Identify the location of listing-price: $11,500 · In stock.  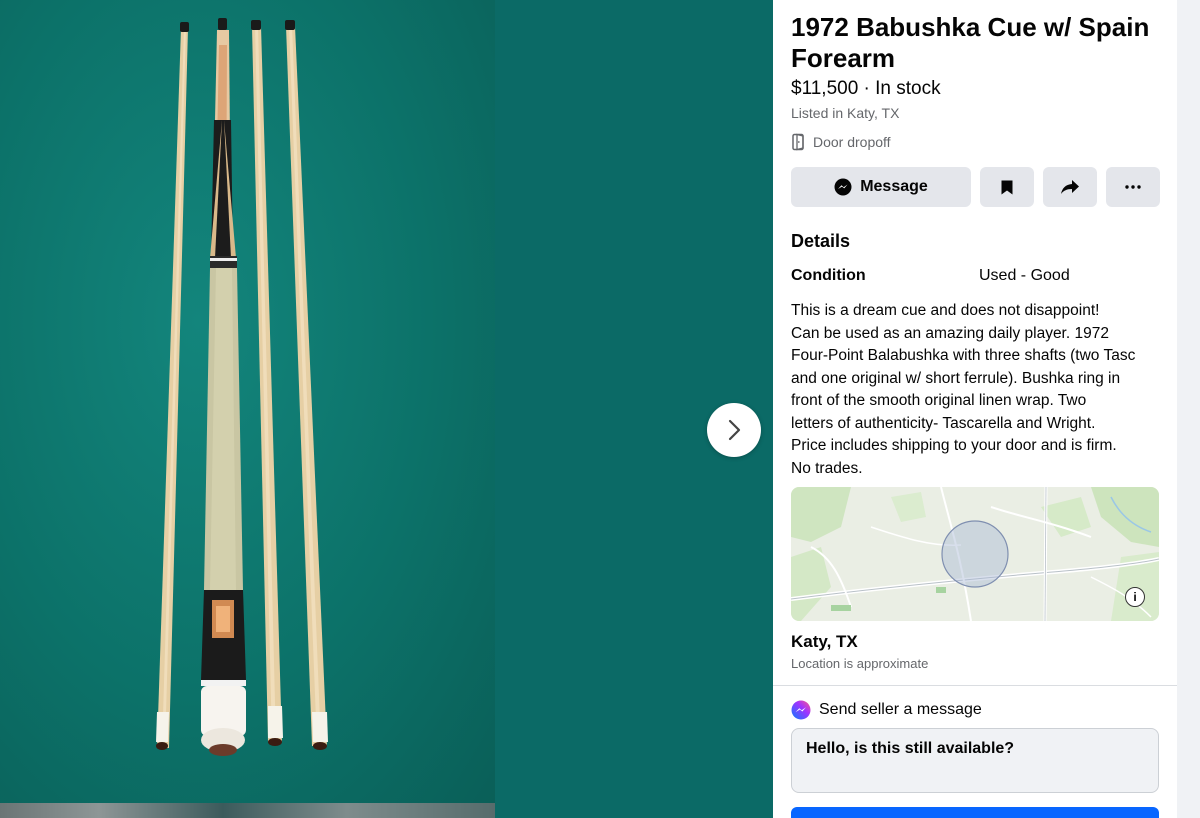
(866, 88).